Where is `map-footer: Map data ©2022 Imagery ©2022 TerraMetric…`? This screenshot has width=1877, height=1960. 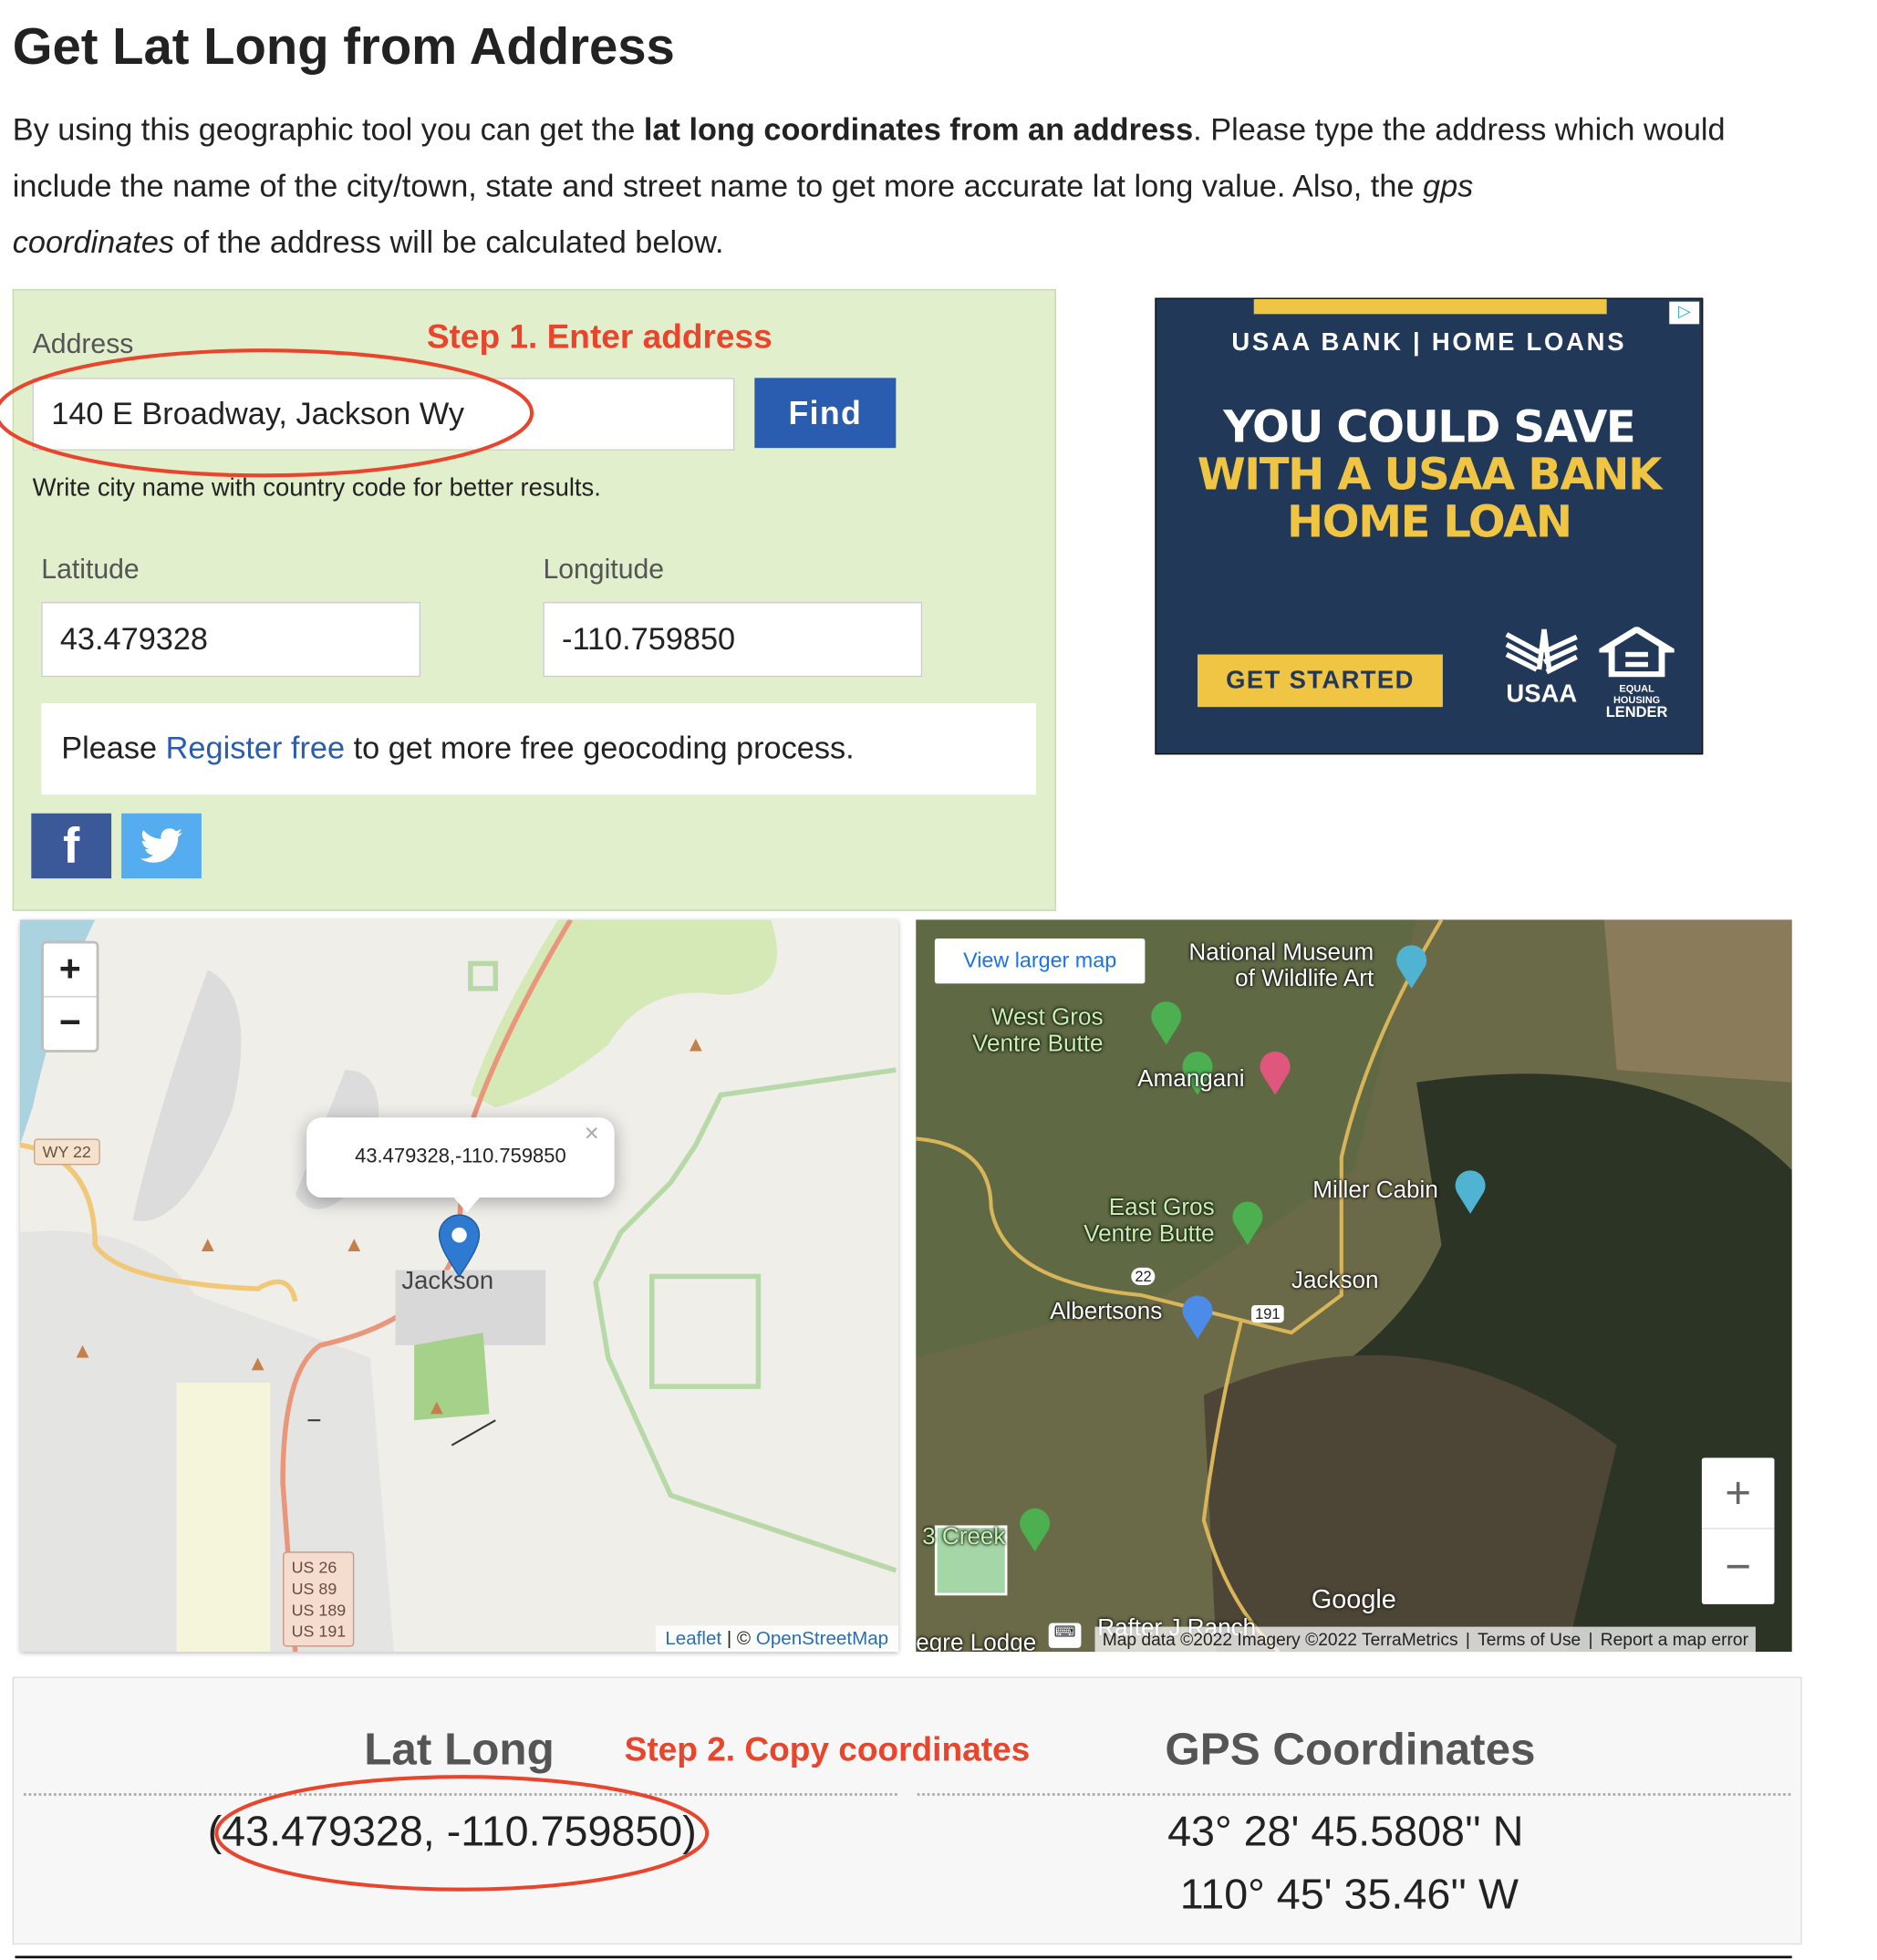
map-footer: Map data ©2022 Imagery ©2022 TerraMetric… is located at coordinates (1425, 1640).